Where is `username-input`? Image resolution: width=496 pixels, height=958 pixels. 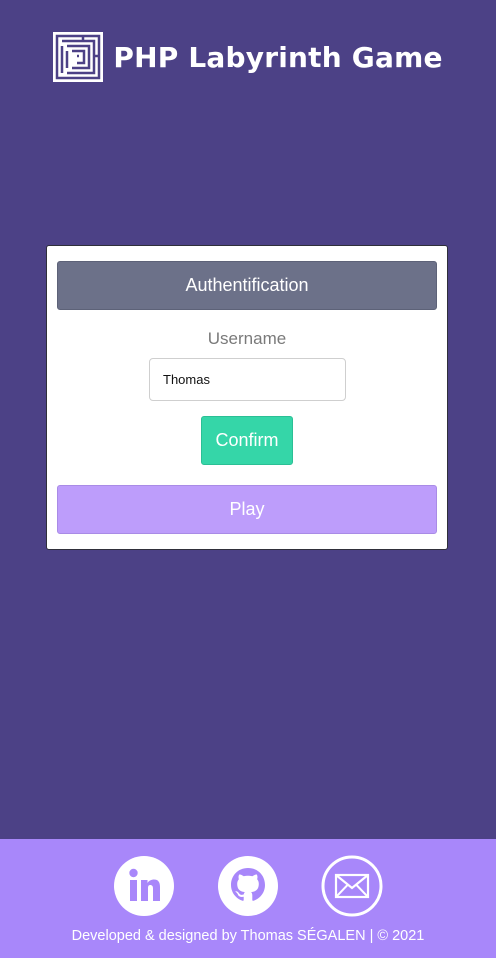 username-input is located at coordinates (247, 379).